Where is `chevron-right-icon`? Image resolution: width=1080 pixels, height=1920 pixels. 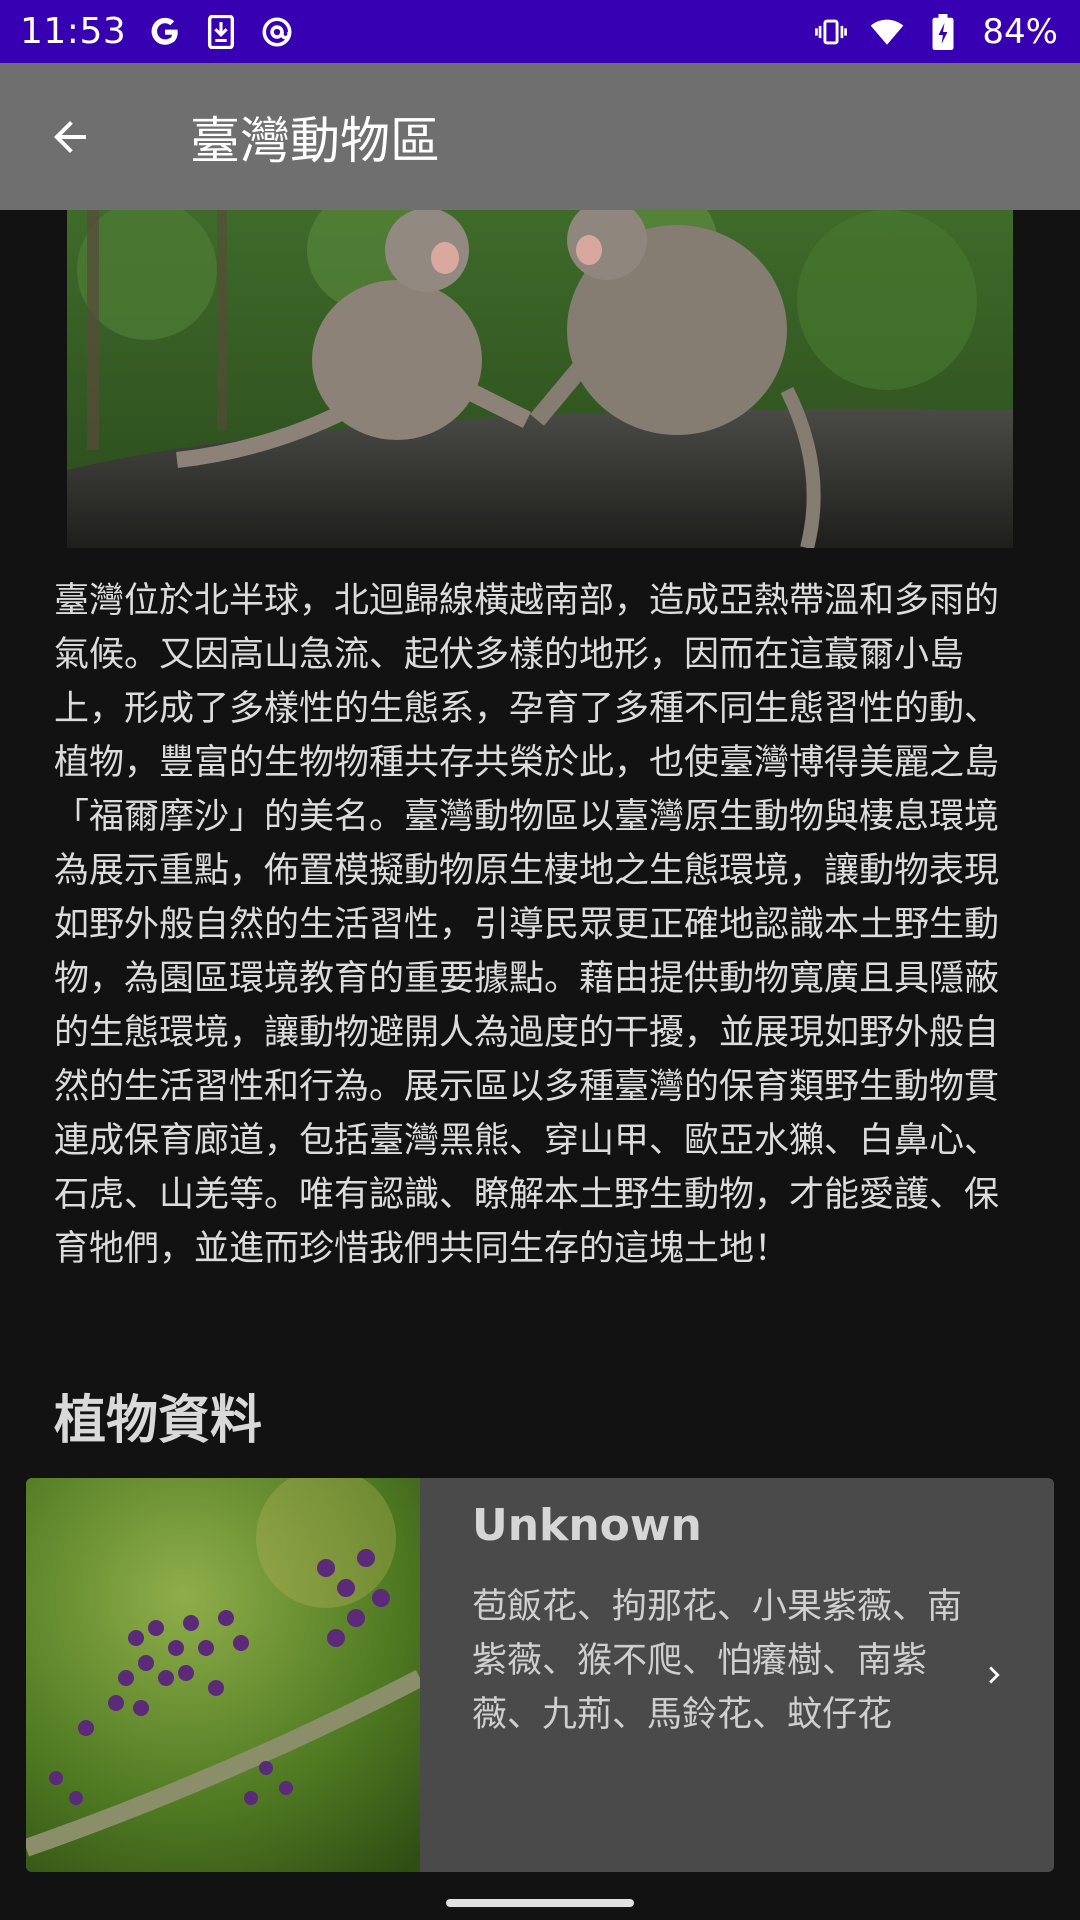
chevron-right-icon is located at coordinates (994, 1675).